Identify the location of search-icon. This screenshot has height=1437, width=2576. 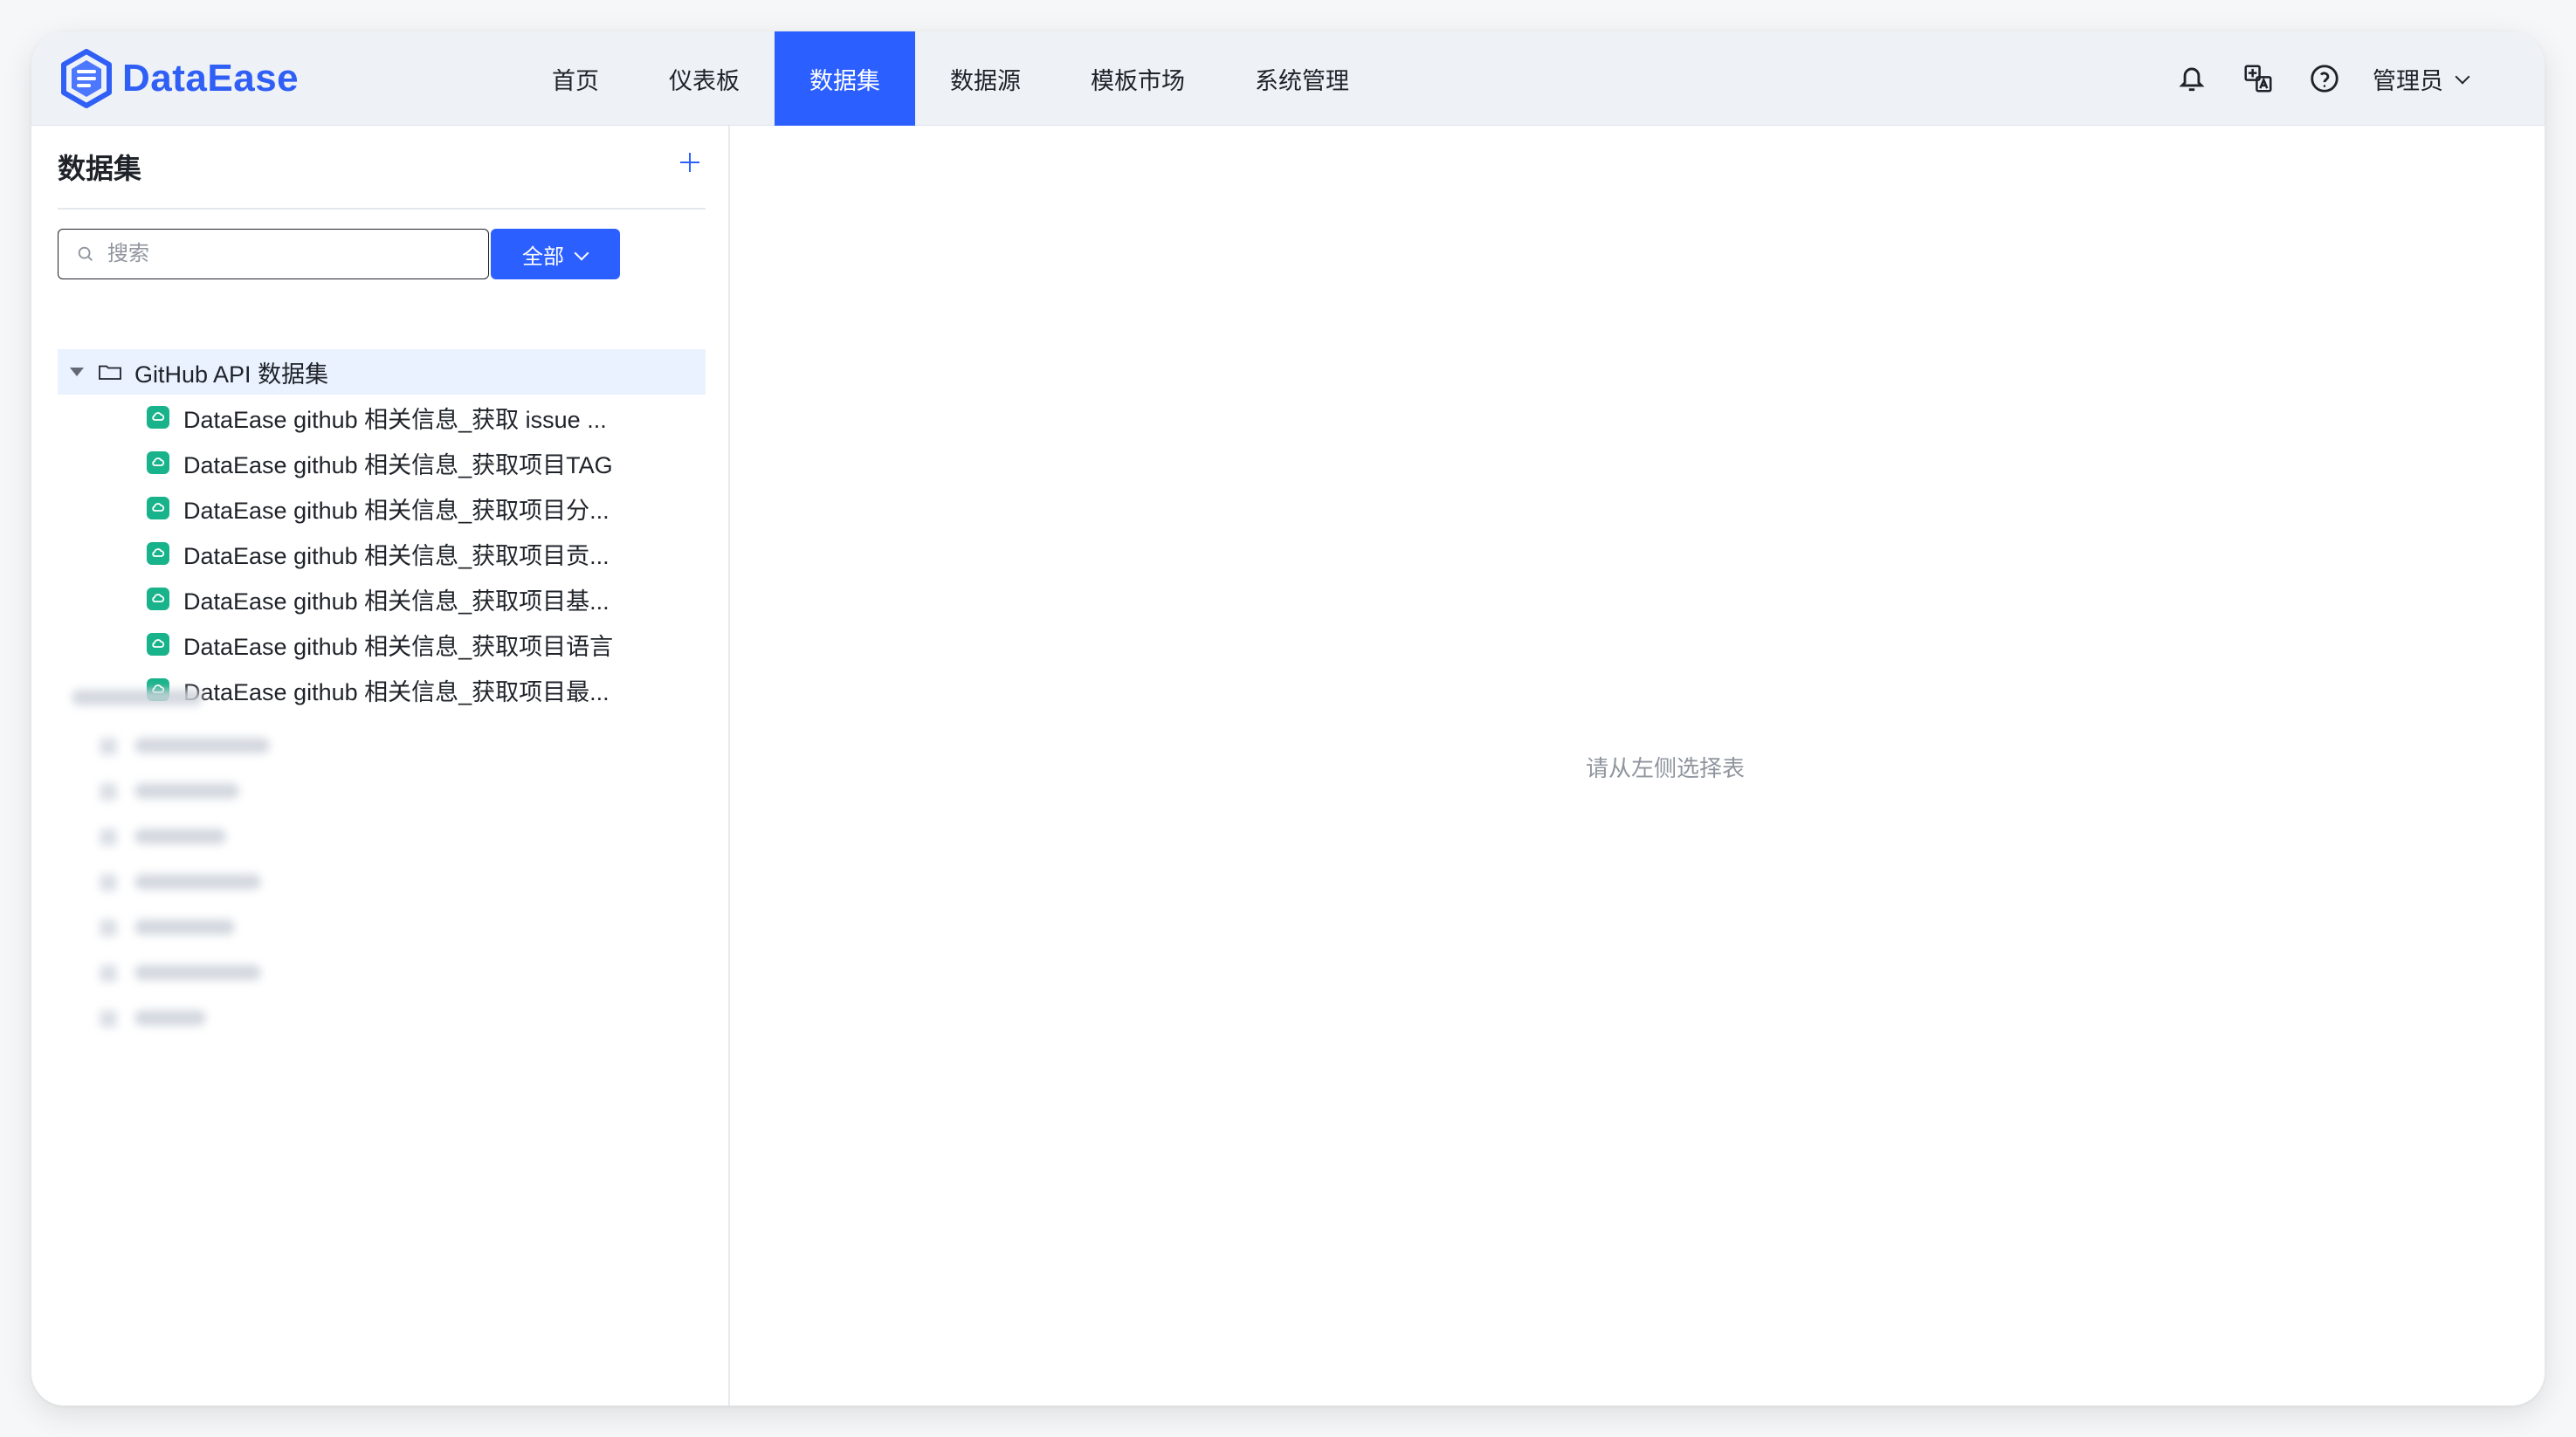
(85, 254).